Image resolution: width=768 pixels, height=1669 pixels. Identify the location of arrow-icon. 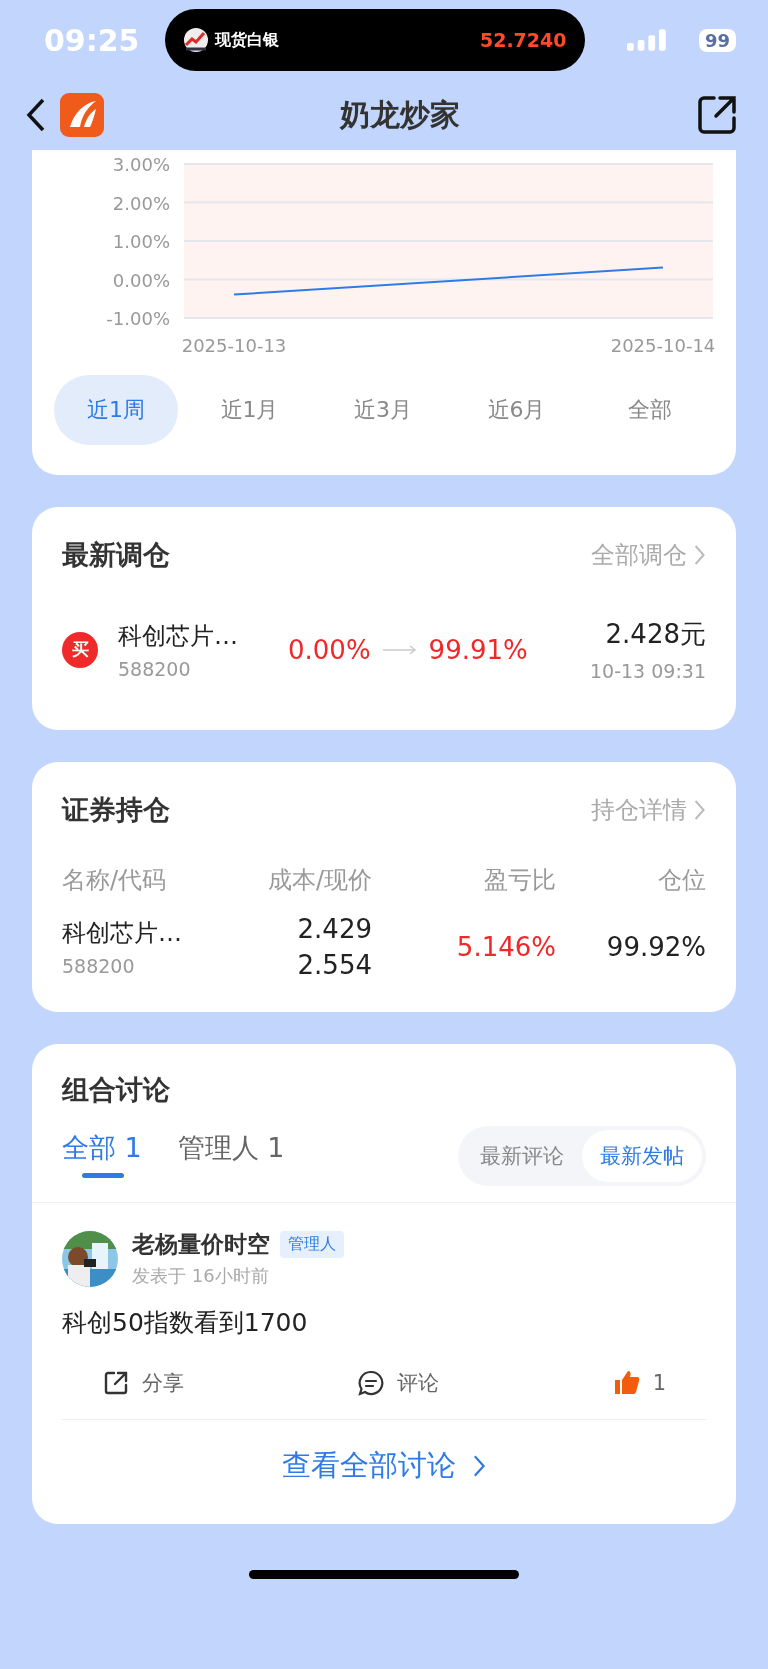
(399, 649).